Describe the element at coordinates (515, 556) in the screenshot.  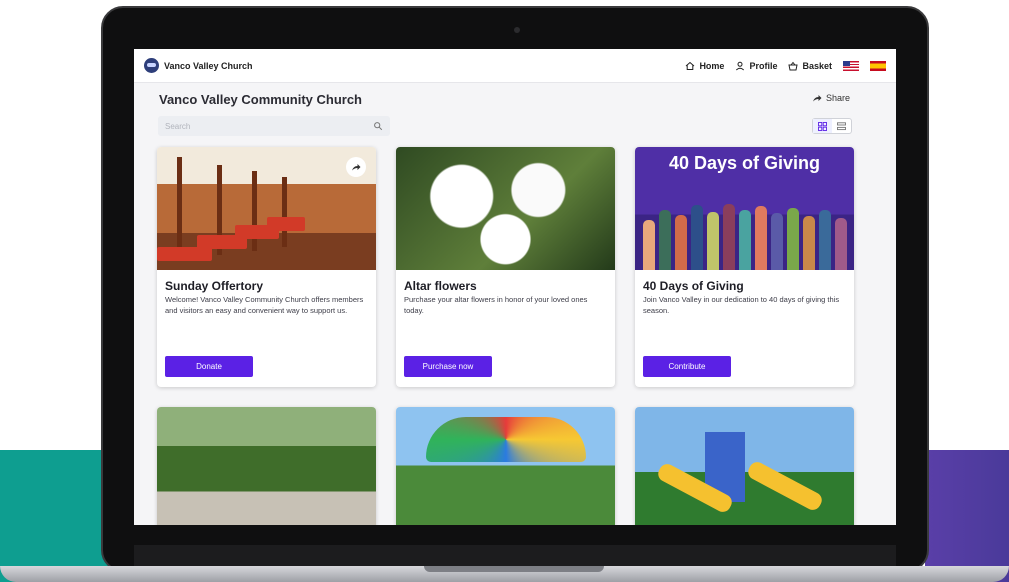
I see `laptop-chin` at that location.